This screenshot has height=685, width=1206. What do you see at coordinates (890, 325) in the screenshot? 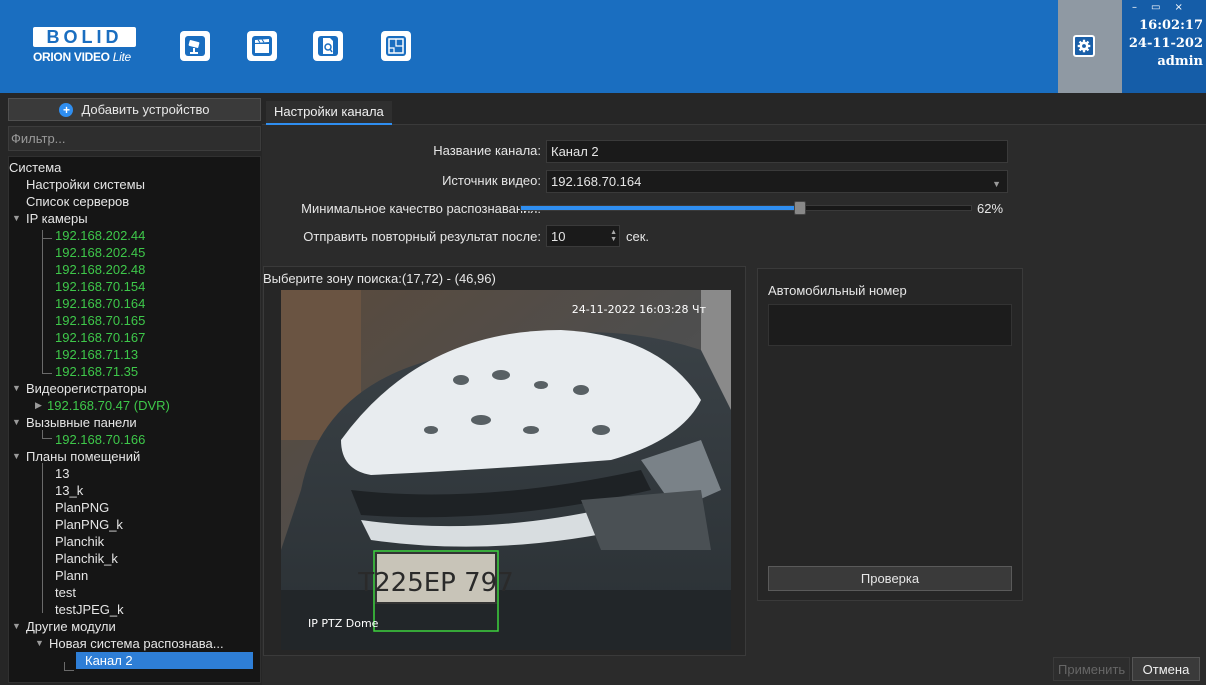
I see `plate-result-field` at bounding box center [890, 325].